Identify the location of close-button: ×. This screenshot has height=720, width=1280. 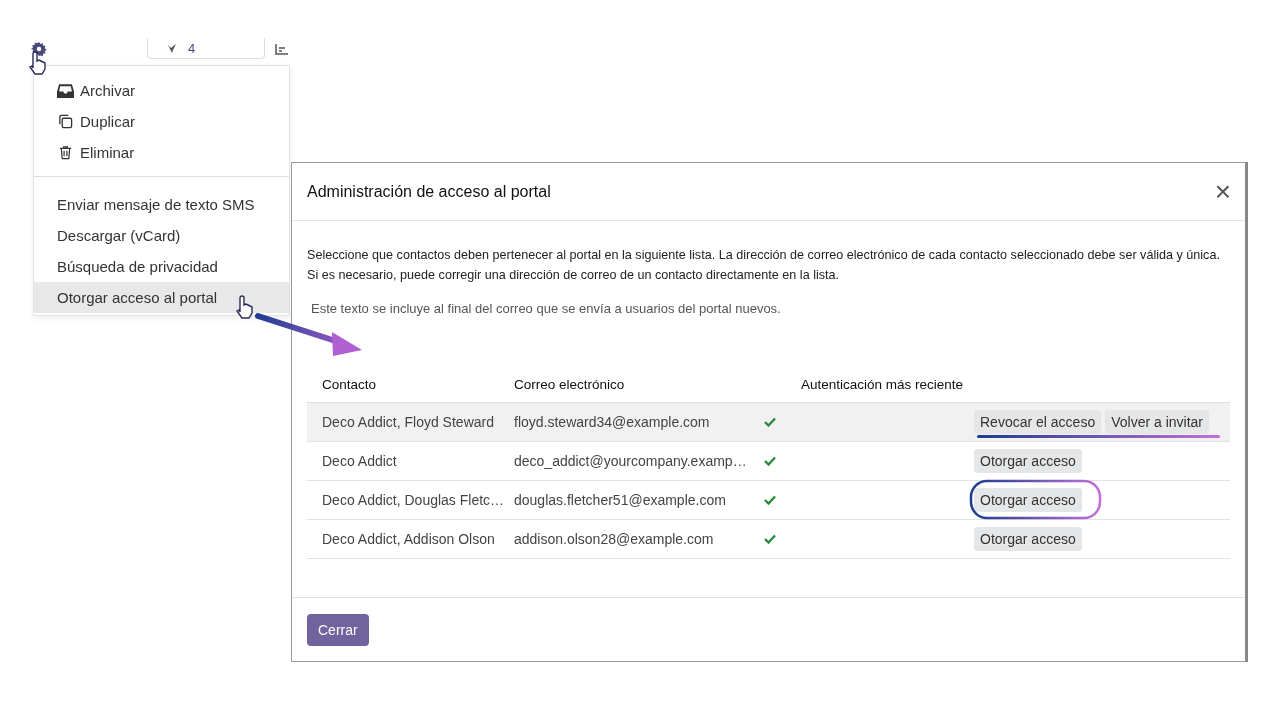
(1222, 191).